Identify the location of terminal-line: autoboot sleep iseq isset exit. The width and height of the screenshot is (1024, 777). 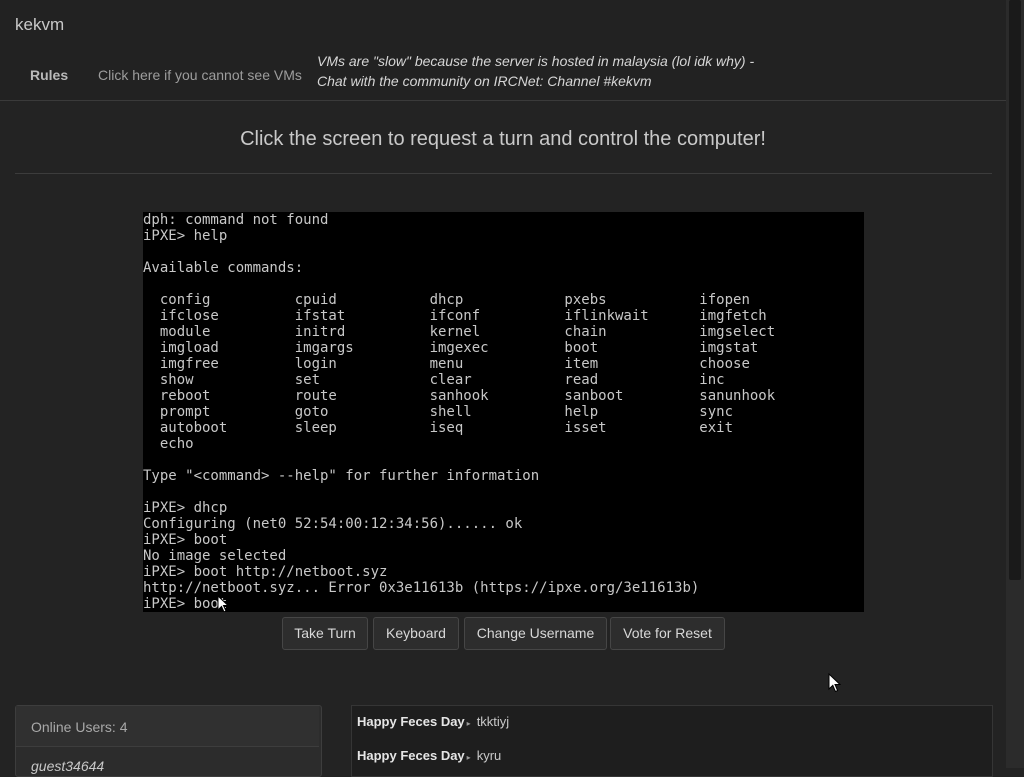
(438, 428).